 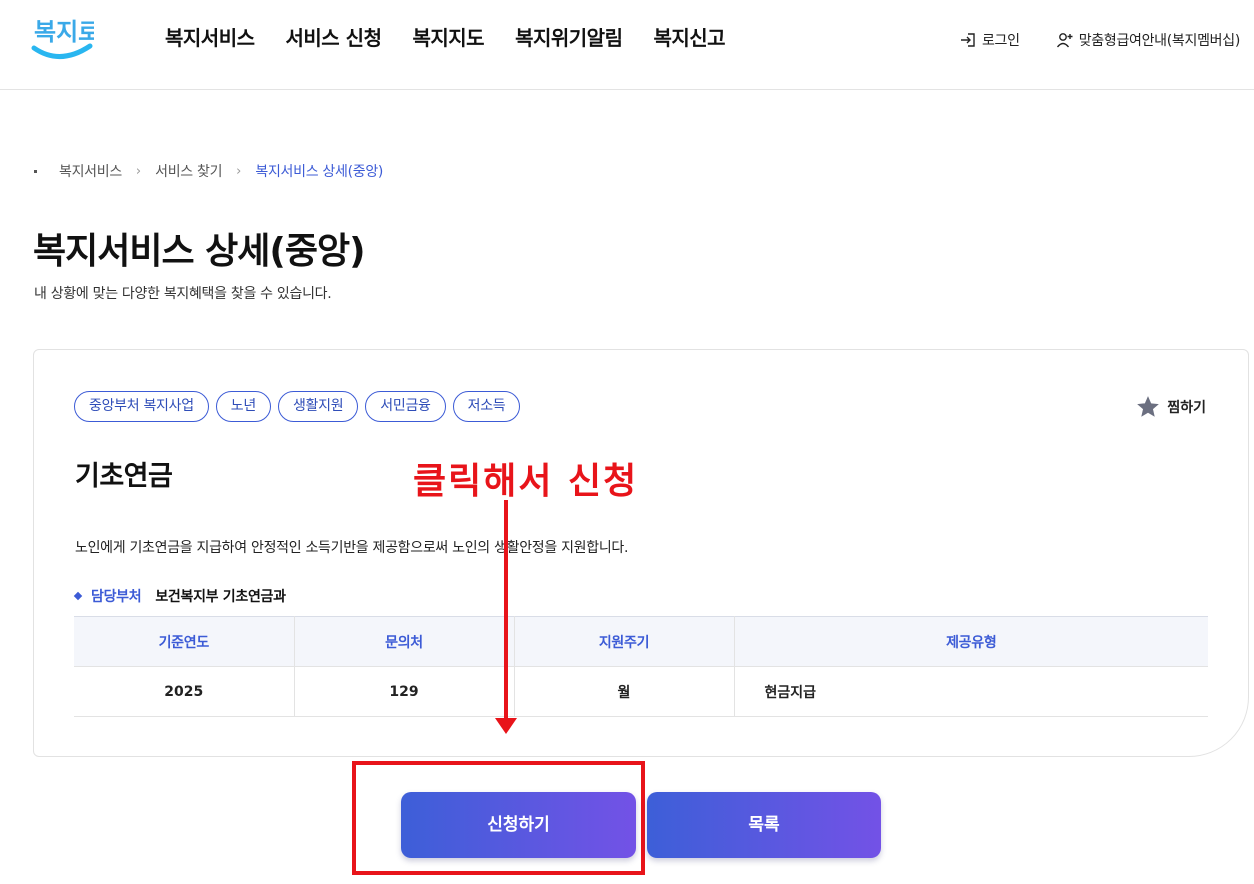 I want to click on tag-low-income: 저소득, so click(x=486, y=406).